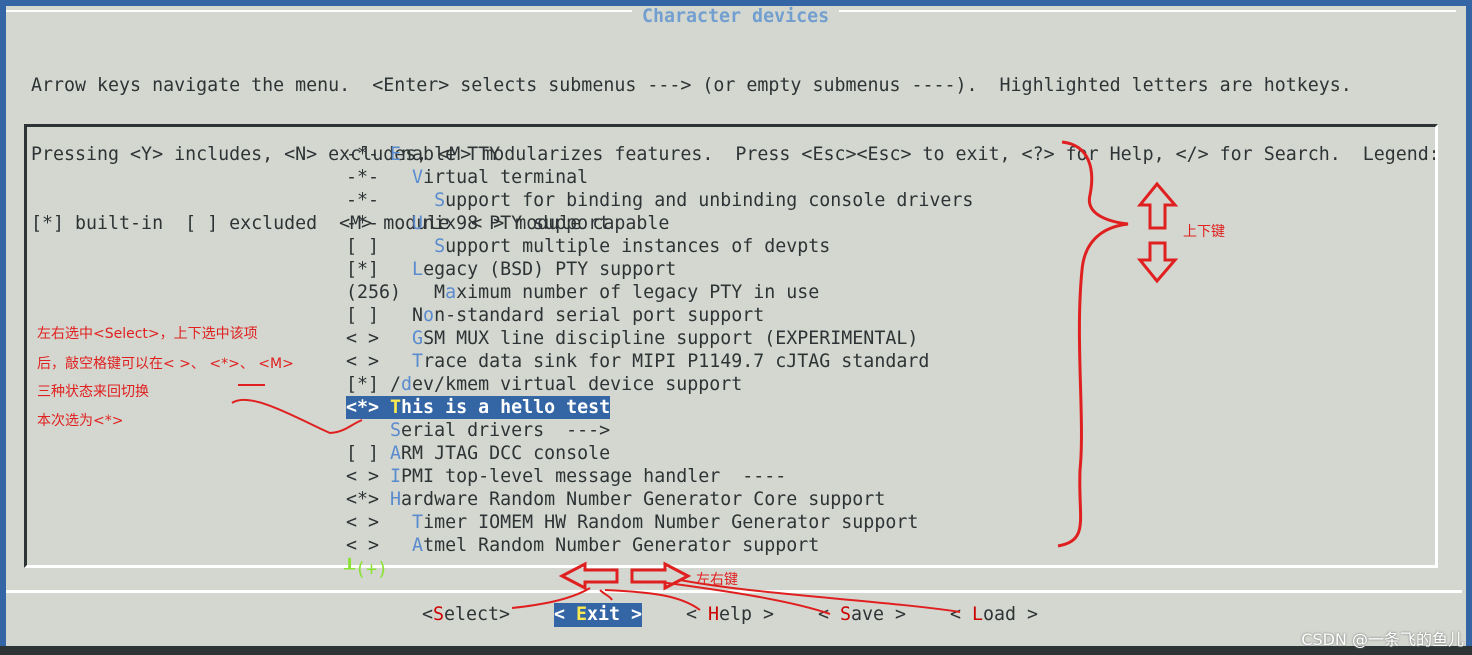 This screenshot has width=1472, height=655. What do you see at coordinates (147, 334) in the screenshot?
I see `annotation-note: 左右选中<Select>，上下选中该项` at bounding box center [147, 334].